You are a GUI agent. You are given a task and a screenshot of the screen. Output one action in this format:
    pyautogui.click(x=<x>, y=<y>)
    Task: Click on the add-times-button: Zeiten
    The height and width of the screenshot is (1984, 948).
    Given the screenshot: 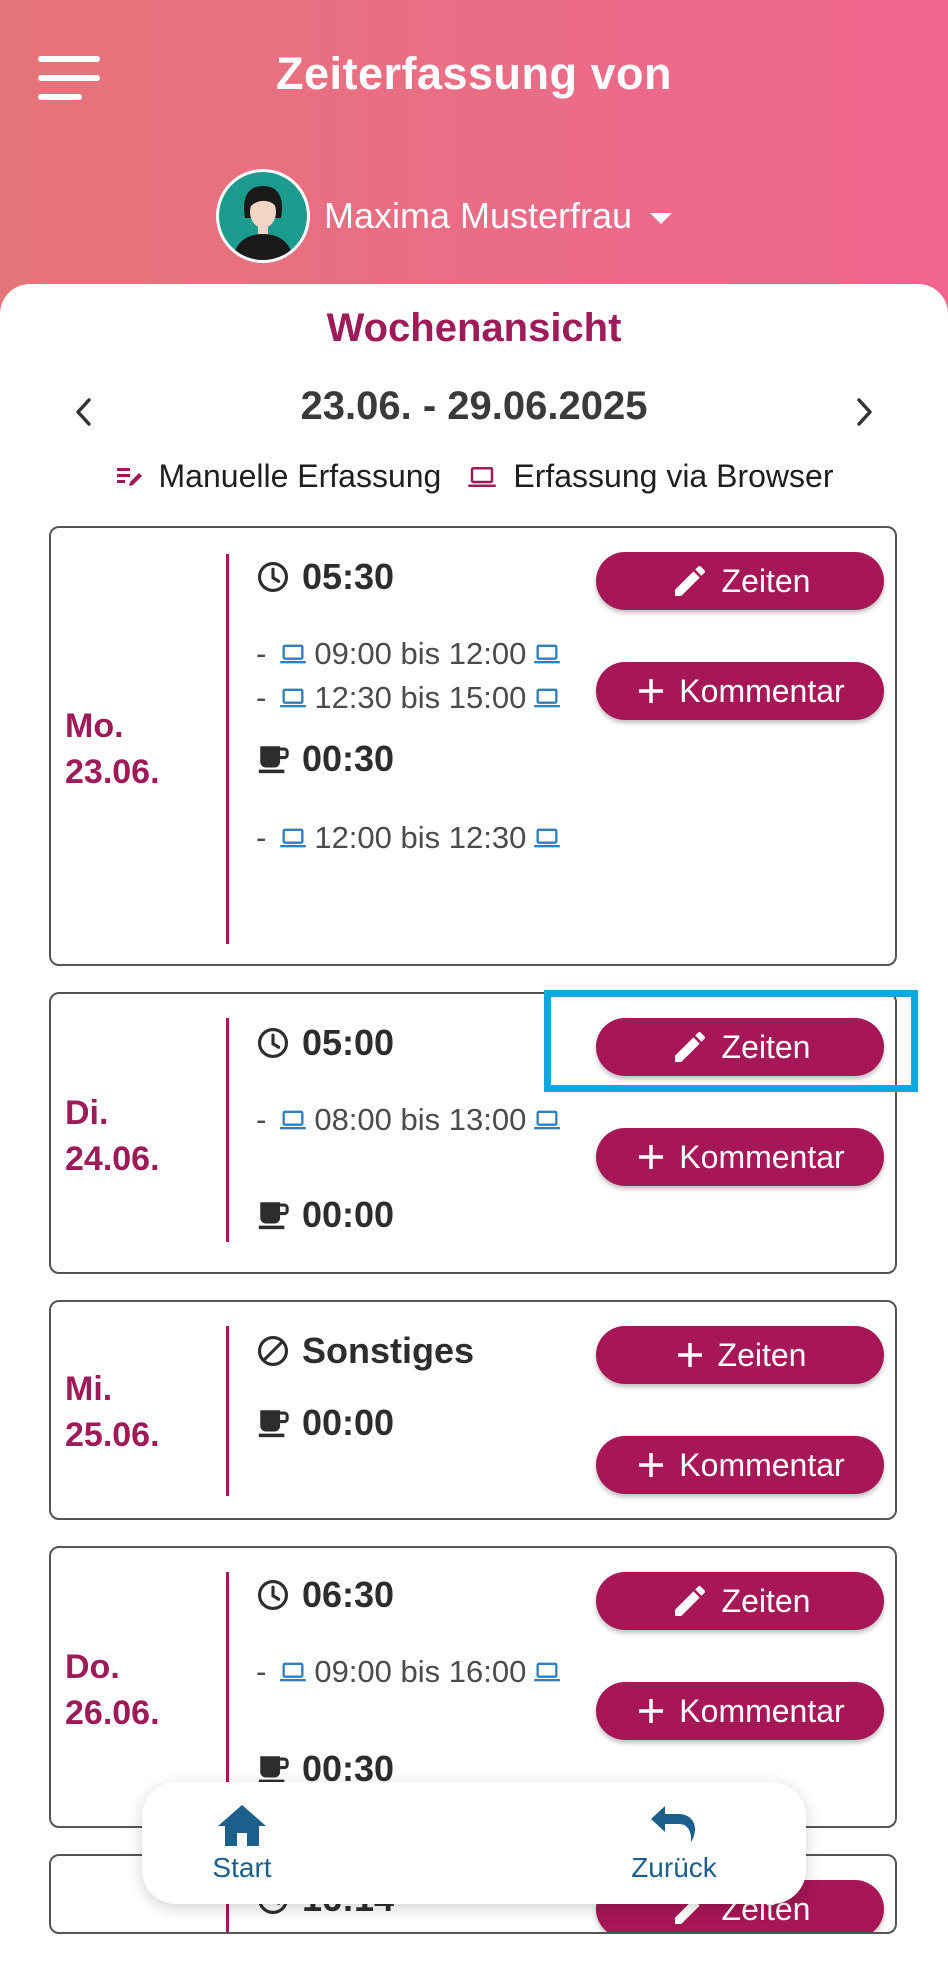 What is the action you would take?
    pyautogui.click(x=740, y=1355)
    